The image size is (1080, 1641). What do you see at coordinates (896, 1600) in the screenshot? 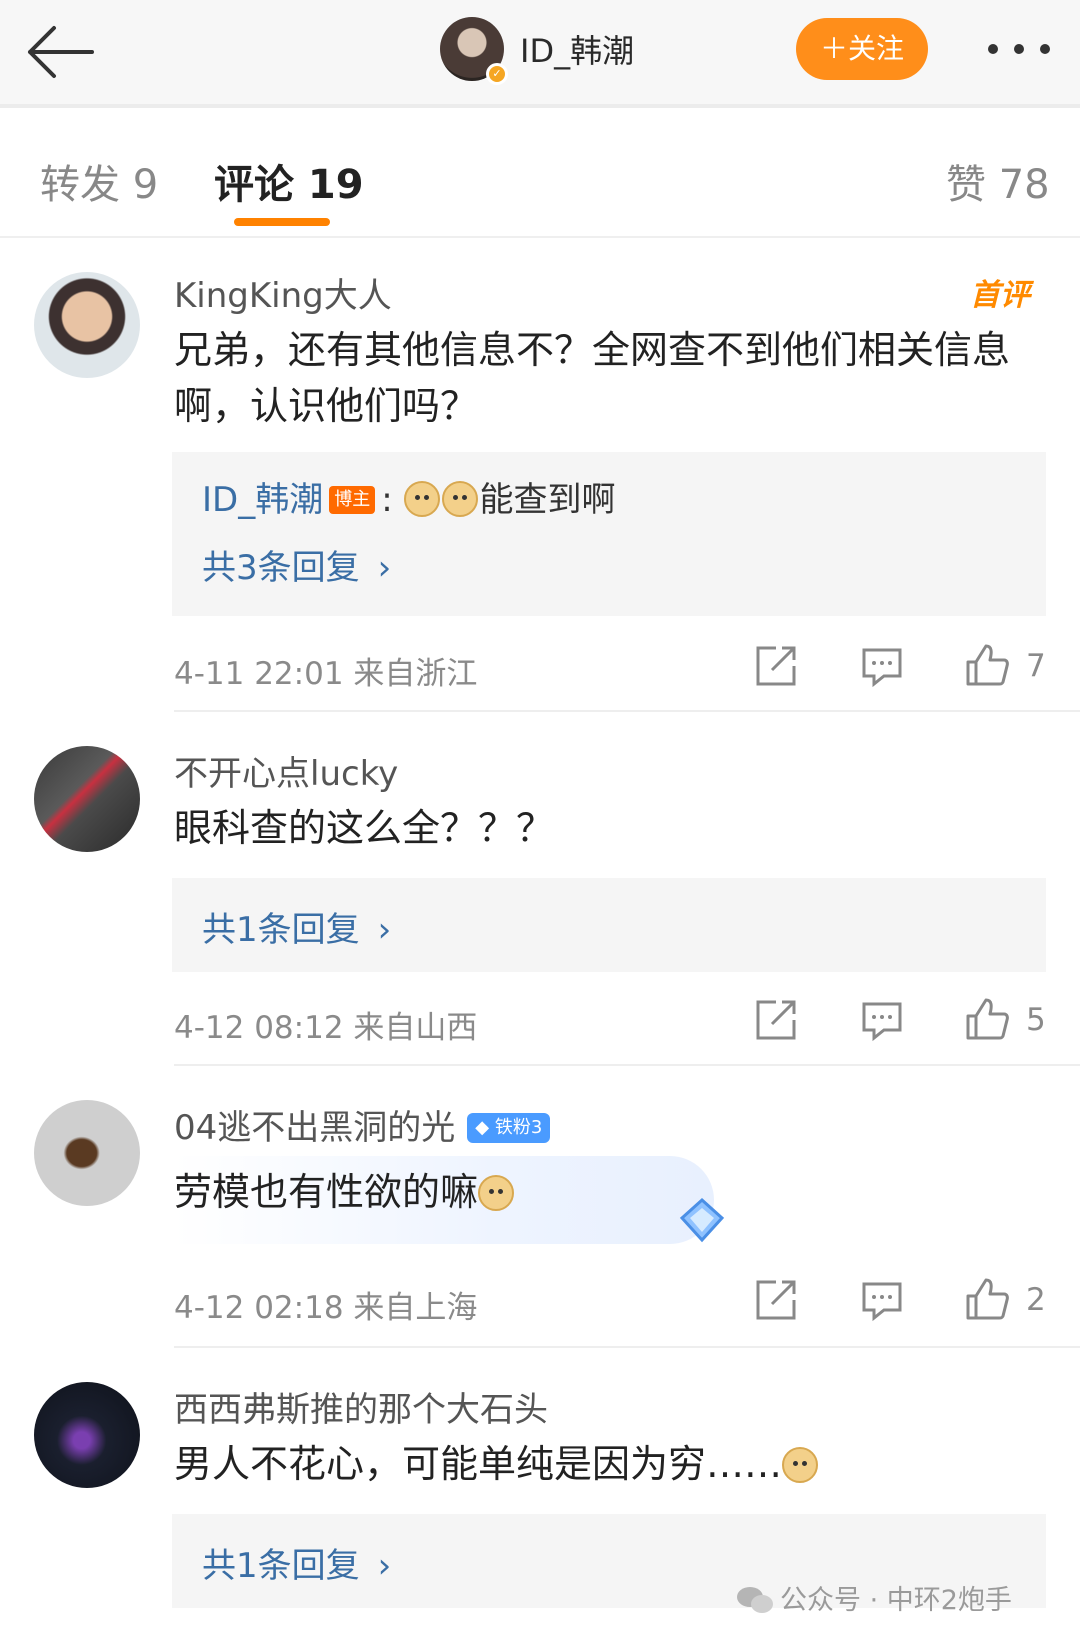
I see `watermark-text: 公众号 · 中环2炮手` at bounding box center [896, 1600].